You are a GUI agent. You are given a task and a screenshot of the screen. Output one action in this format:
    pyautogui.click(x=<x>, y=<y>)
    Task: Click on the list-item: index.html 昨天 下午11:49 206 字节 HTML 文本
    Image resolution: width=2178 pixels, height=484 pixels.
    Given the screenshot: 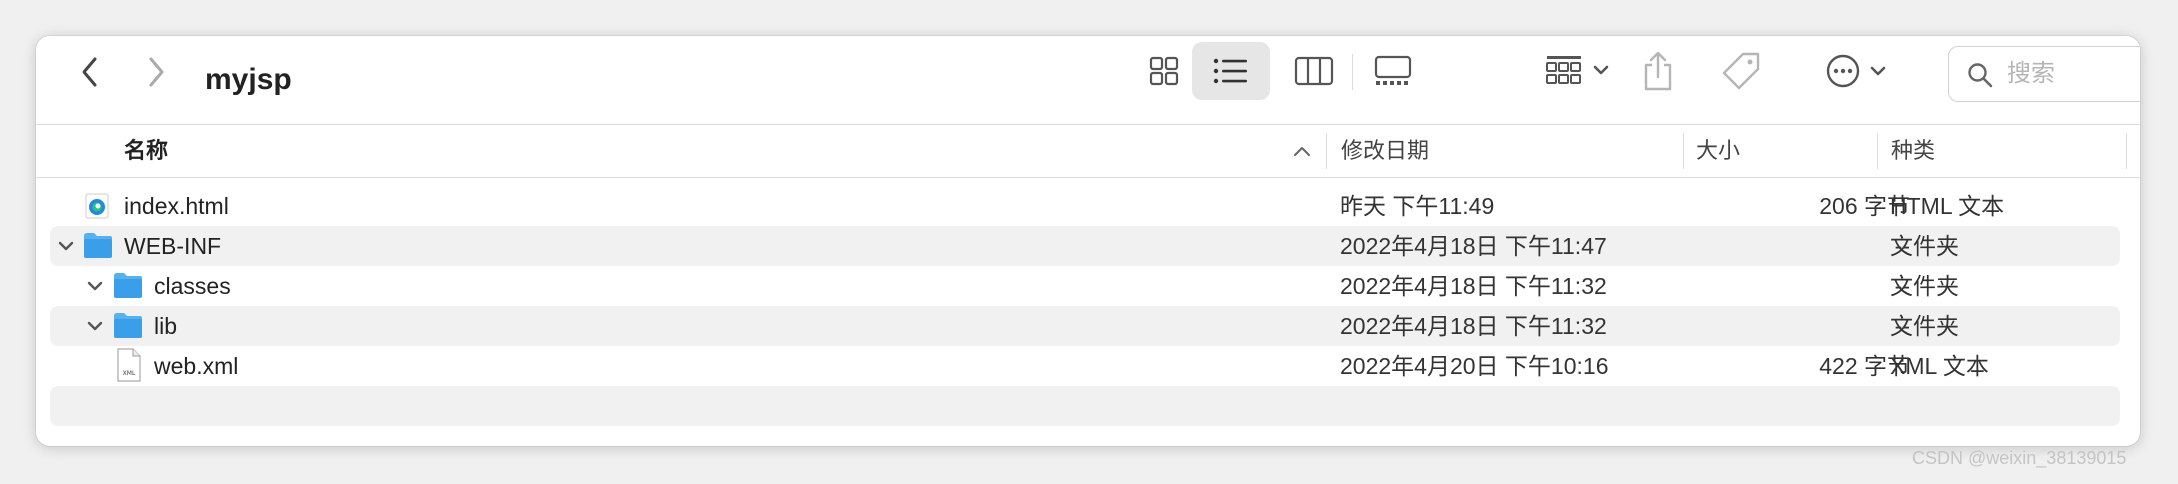 What is the action you would take?
    pyautogui.click(x=1085, y=206)
    